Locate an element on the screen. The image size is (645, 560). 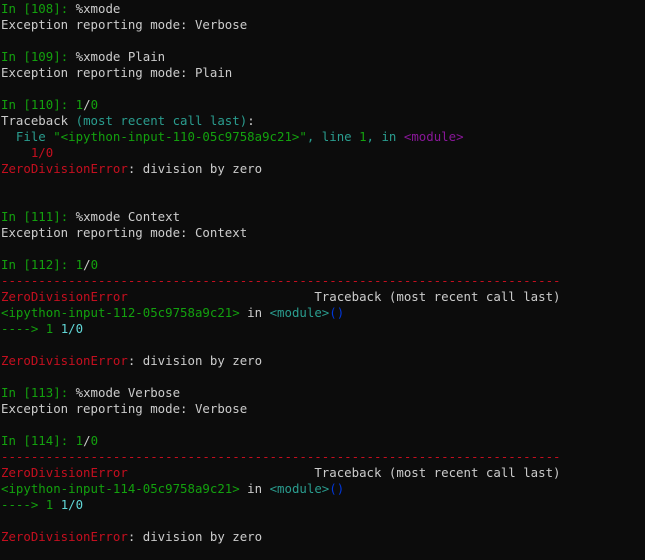
terminal-line: In [114]: 1/0 is located at coordinates (281, 441).